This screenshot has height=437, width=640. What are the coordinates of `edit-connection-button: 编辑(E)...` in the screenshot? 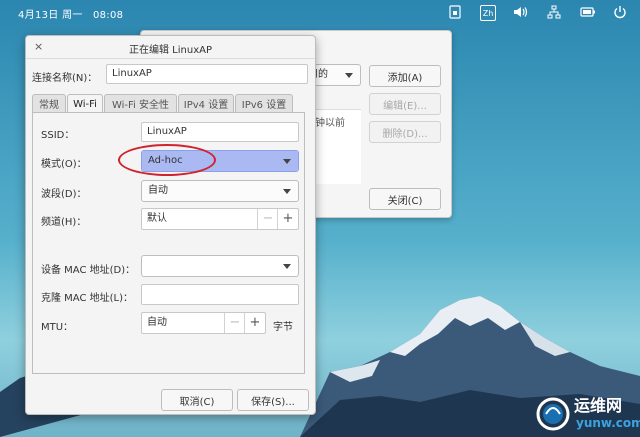 It's located at (405, 104).